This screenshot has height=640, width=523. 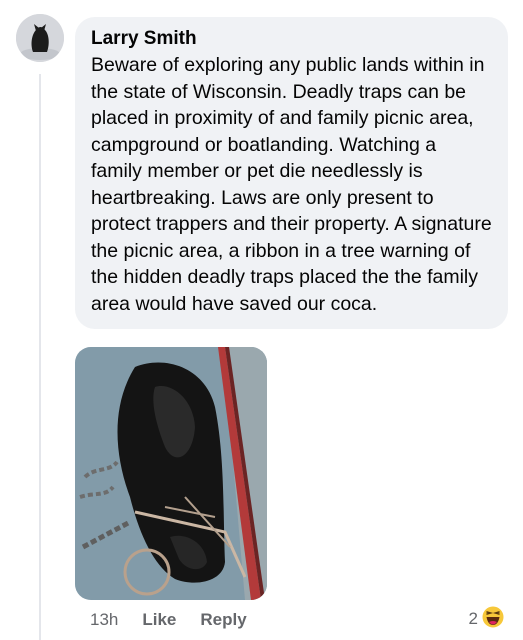 I want to click on reactions-summary: 2, so click(x=487, y=619).